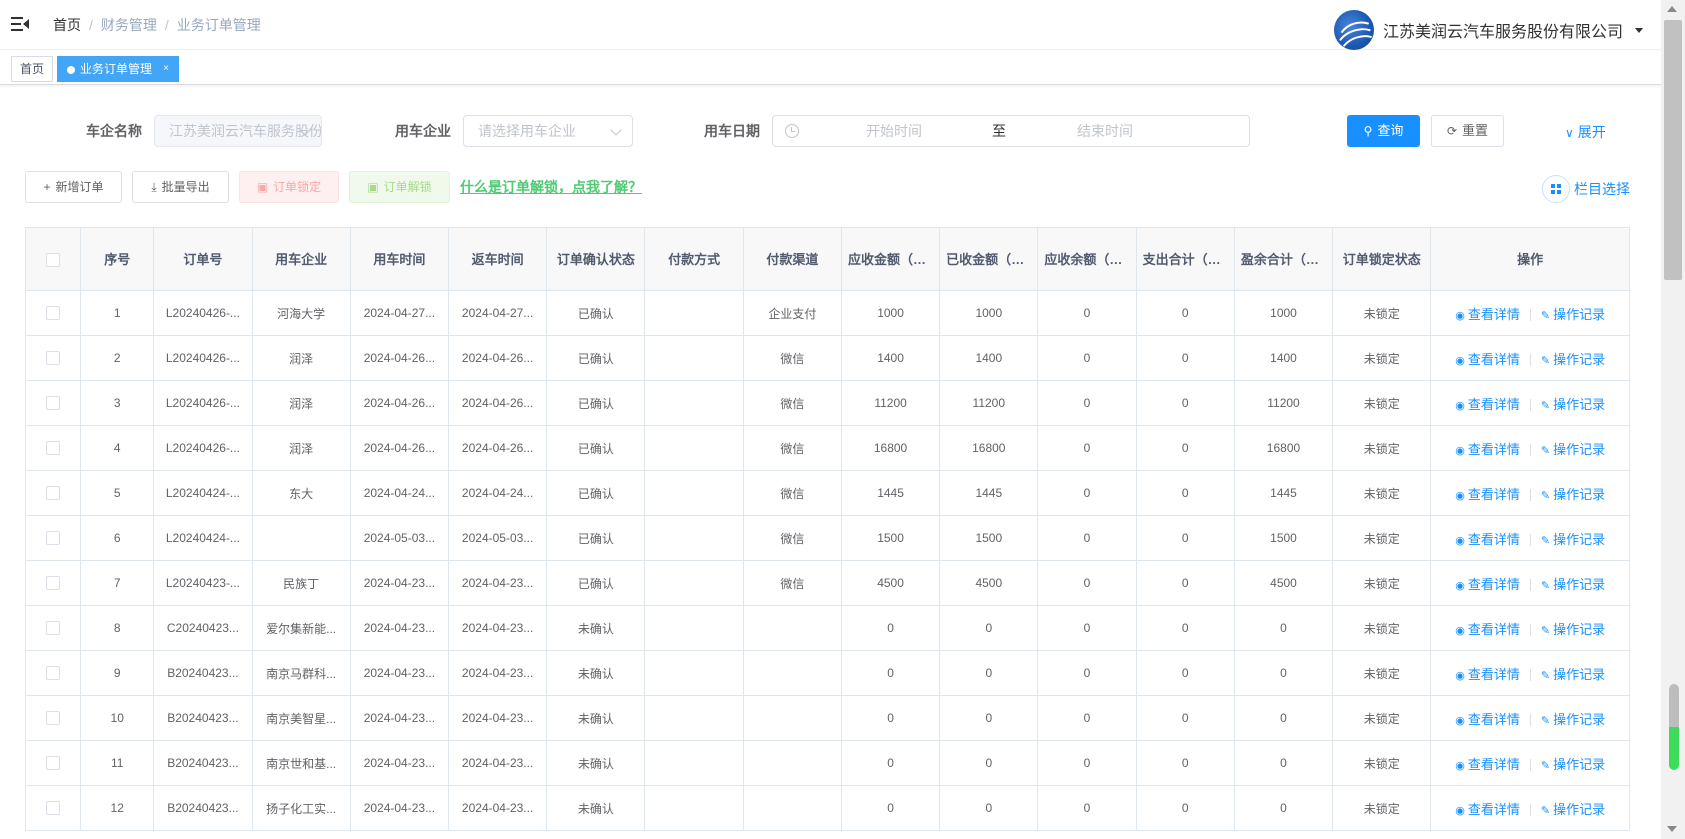 This screenshot has width=1685, height=839. What do you see at coordinates (1569, 133) in the screenshot?
I see `double-chevron-down-icon: ∨` at bounding box center [1569, 133].